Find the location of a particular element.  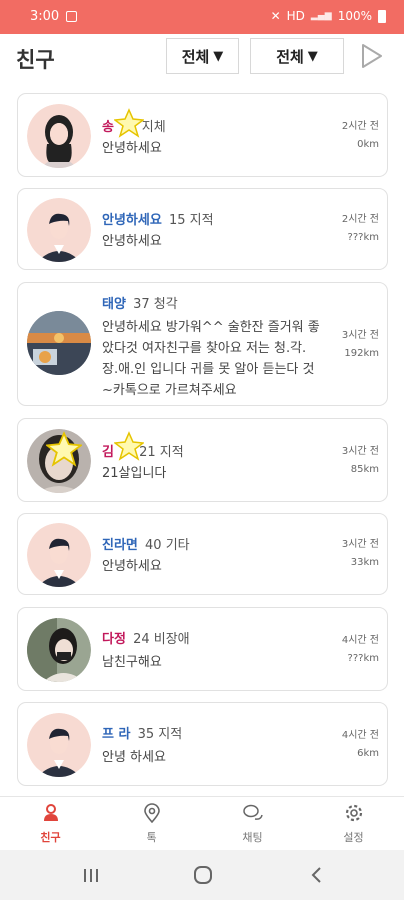

friend-name-line: 진라면 40 기타 is located at coordinates (146, 543).